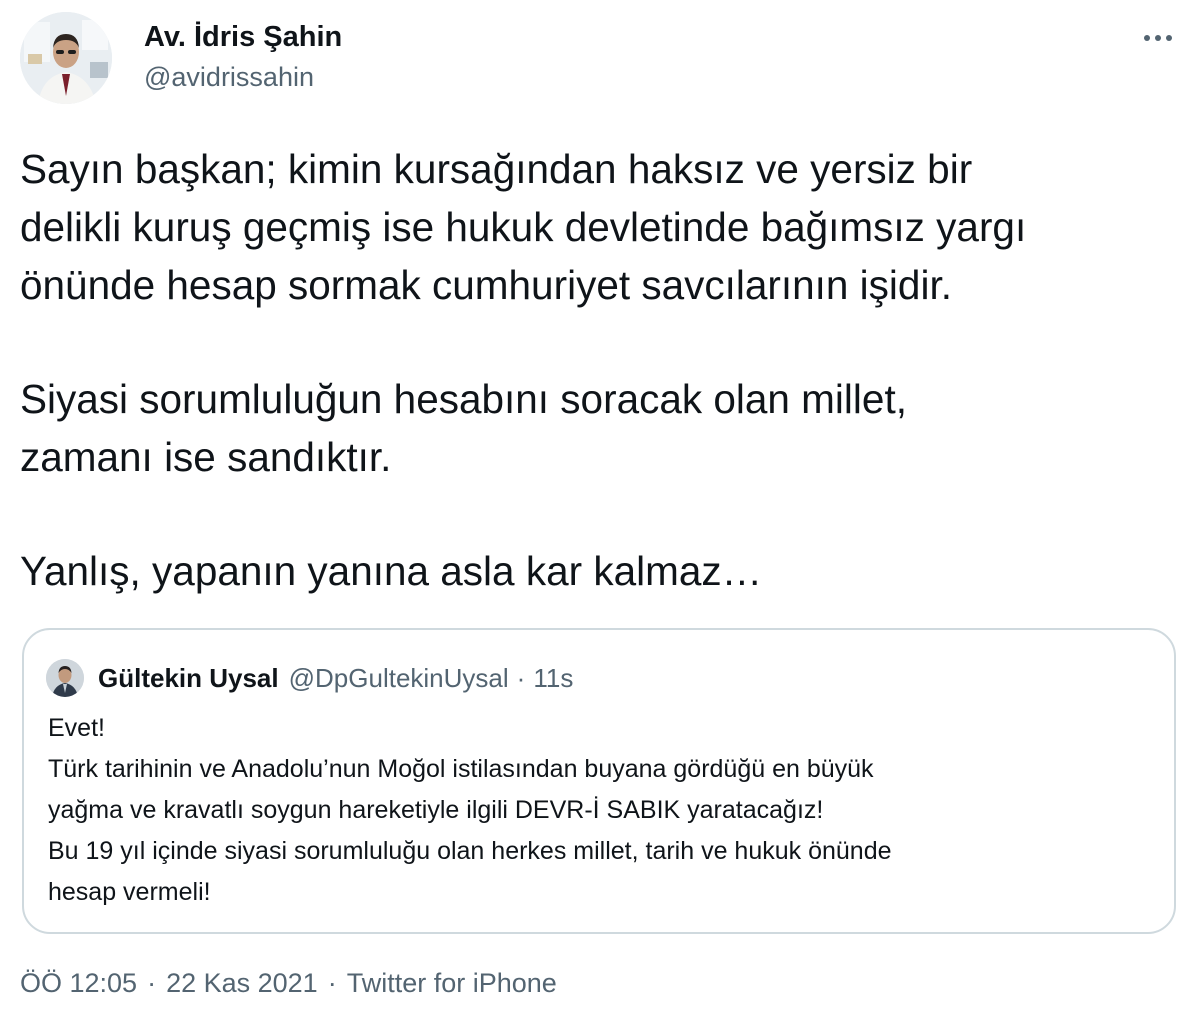  What do you see at coordinates (129, 892) in the screenshot?
I see `quoted-line: hesap vermeli!` at bounding box center [129, 892].